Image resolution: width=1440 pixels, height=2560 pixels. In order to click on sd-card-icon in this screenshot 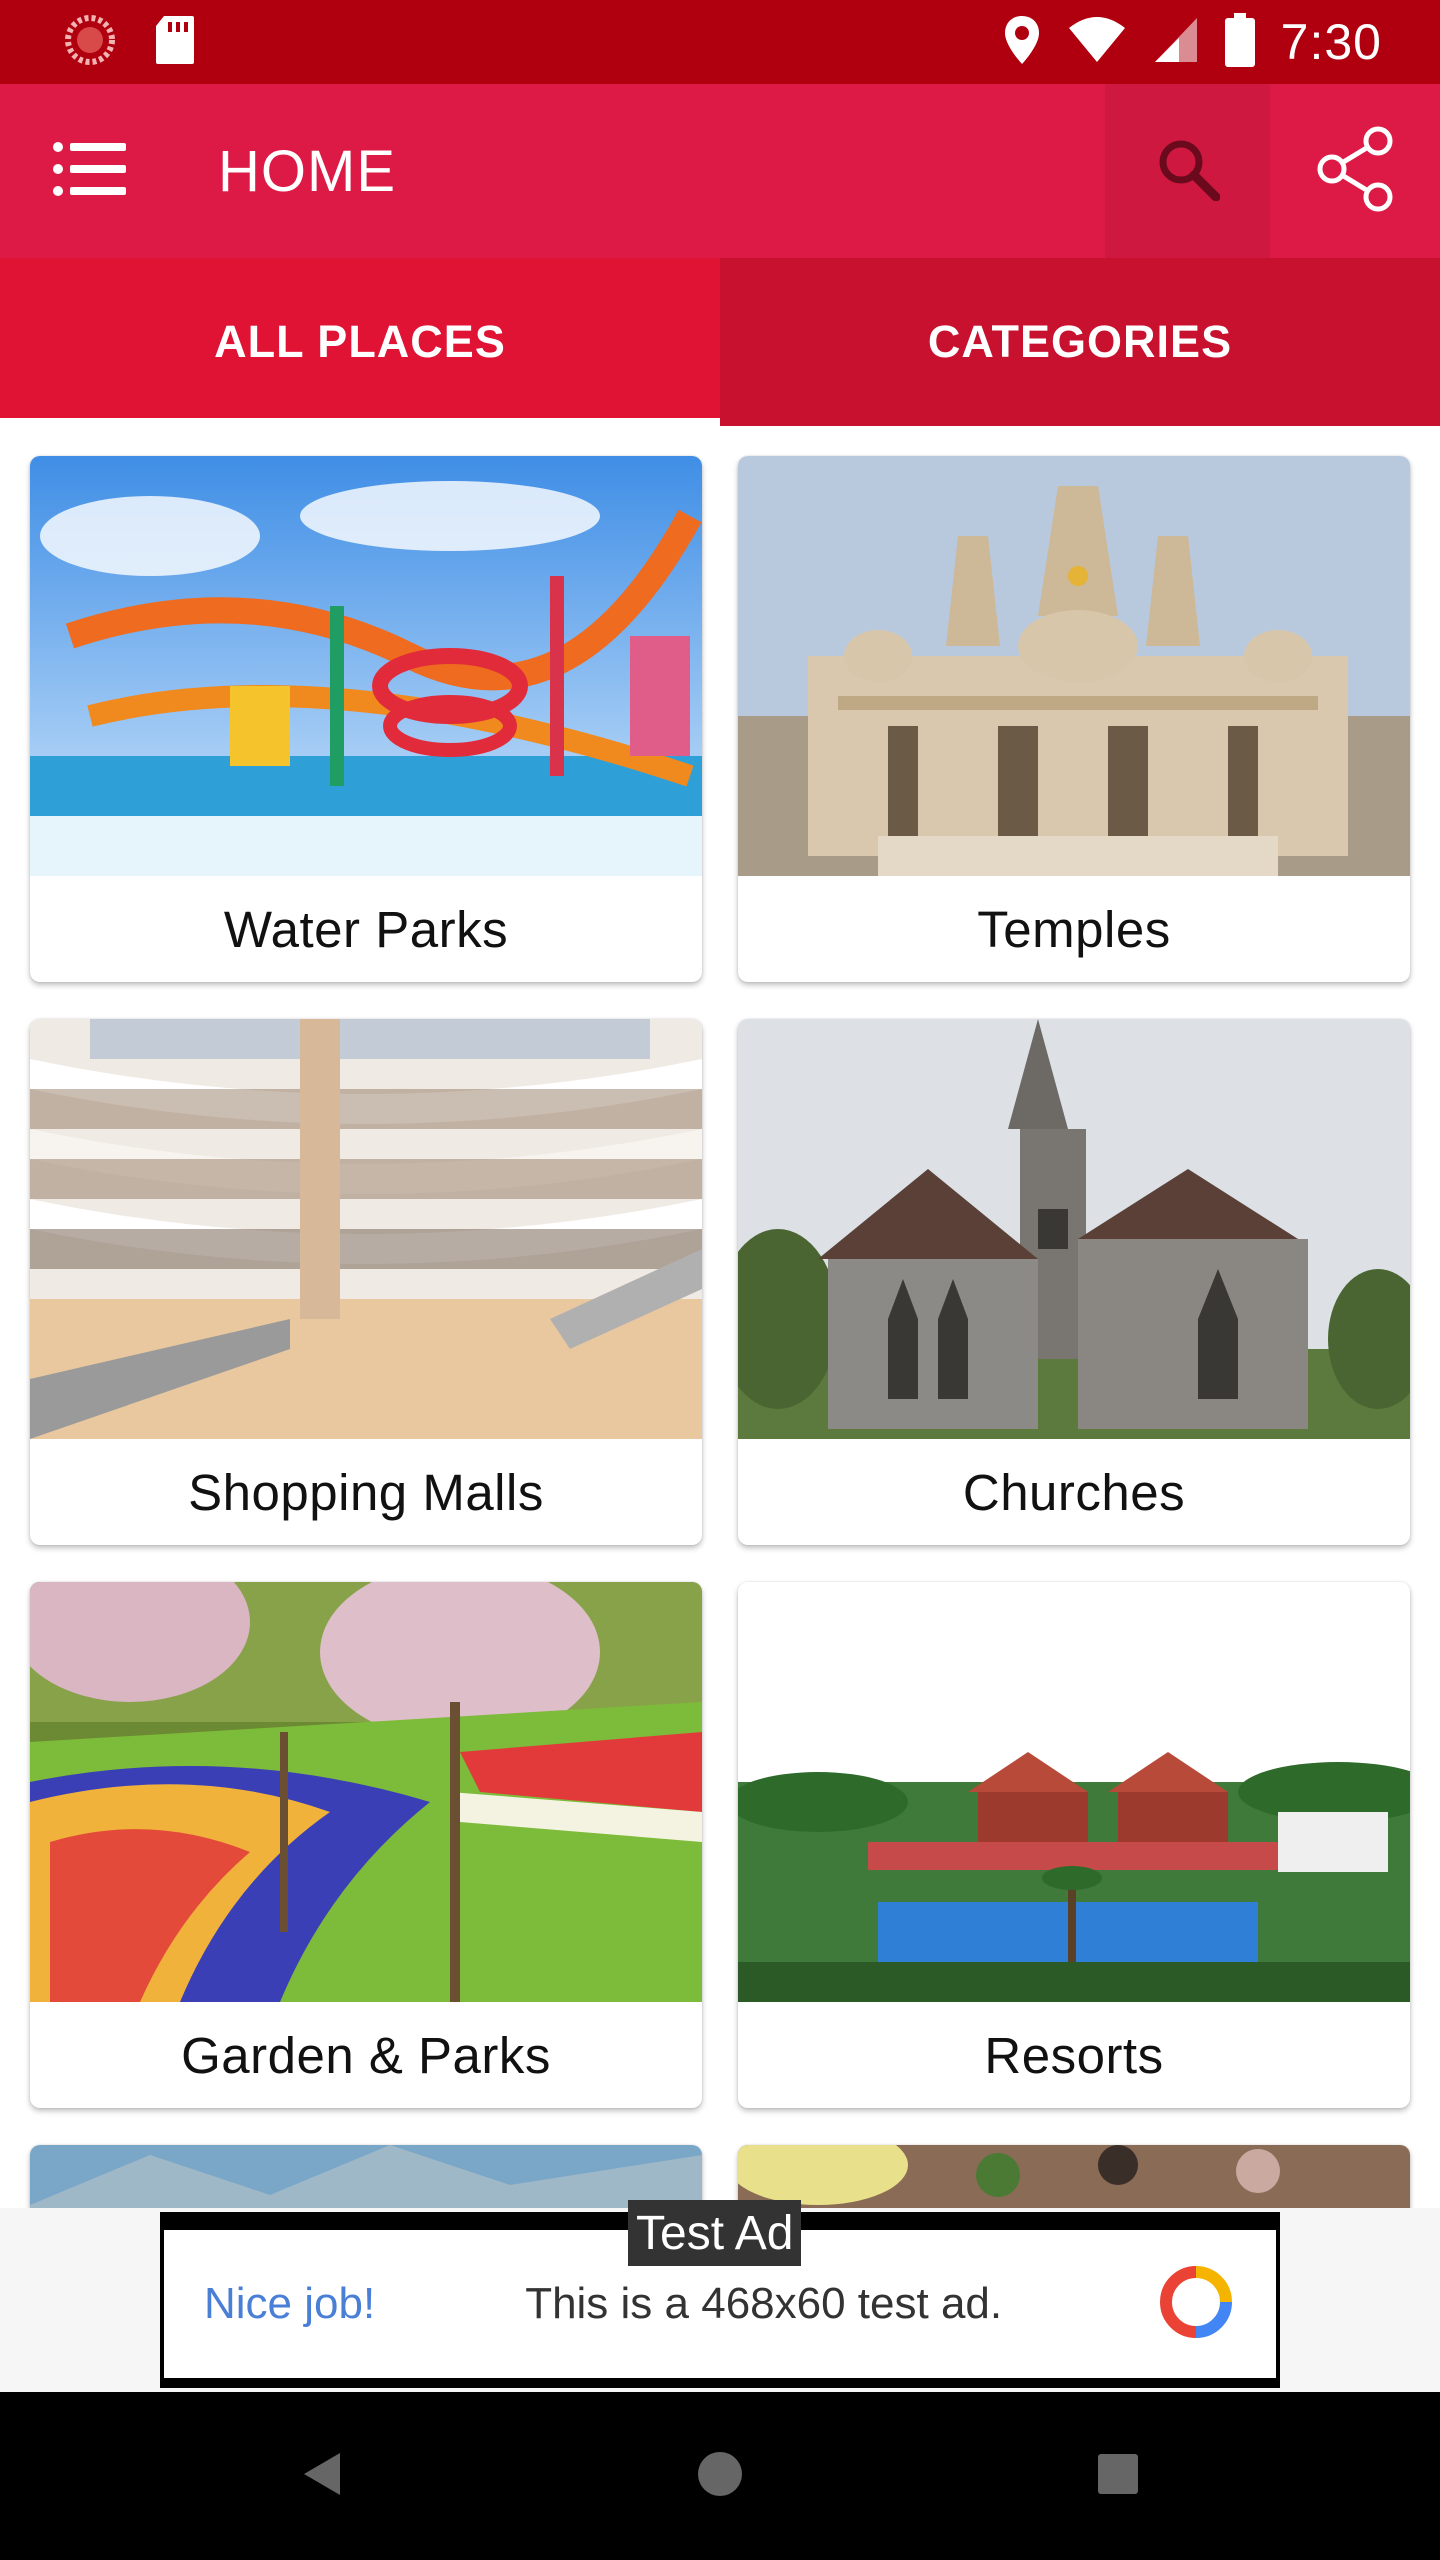, I will do `click(175, 42)`.